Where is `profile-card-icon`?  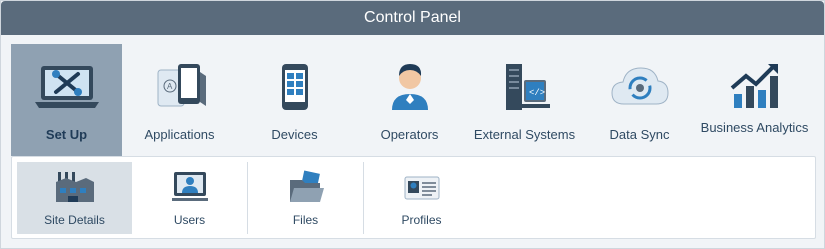
profile-card-icon is located at coordinates (421, 188).